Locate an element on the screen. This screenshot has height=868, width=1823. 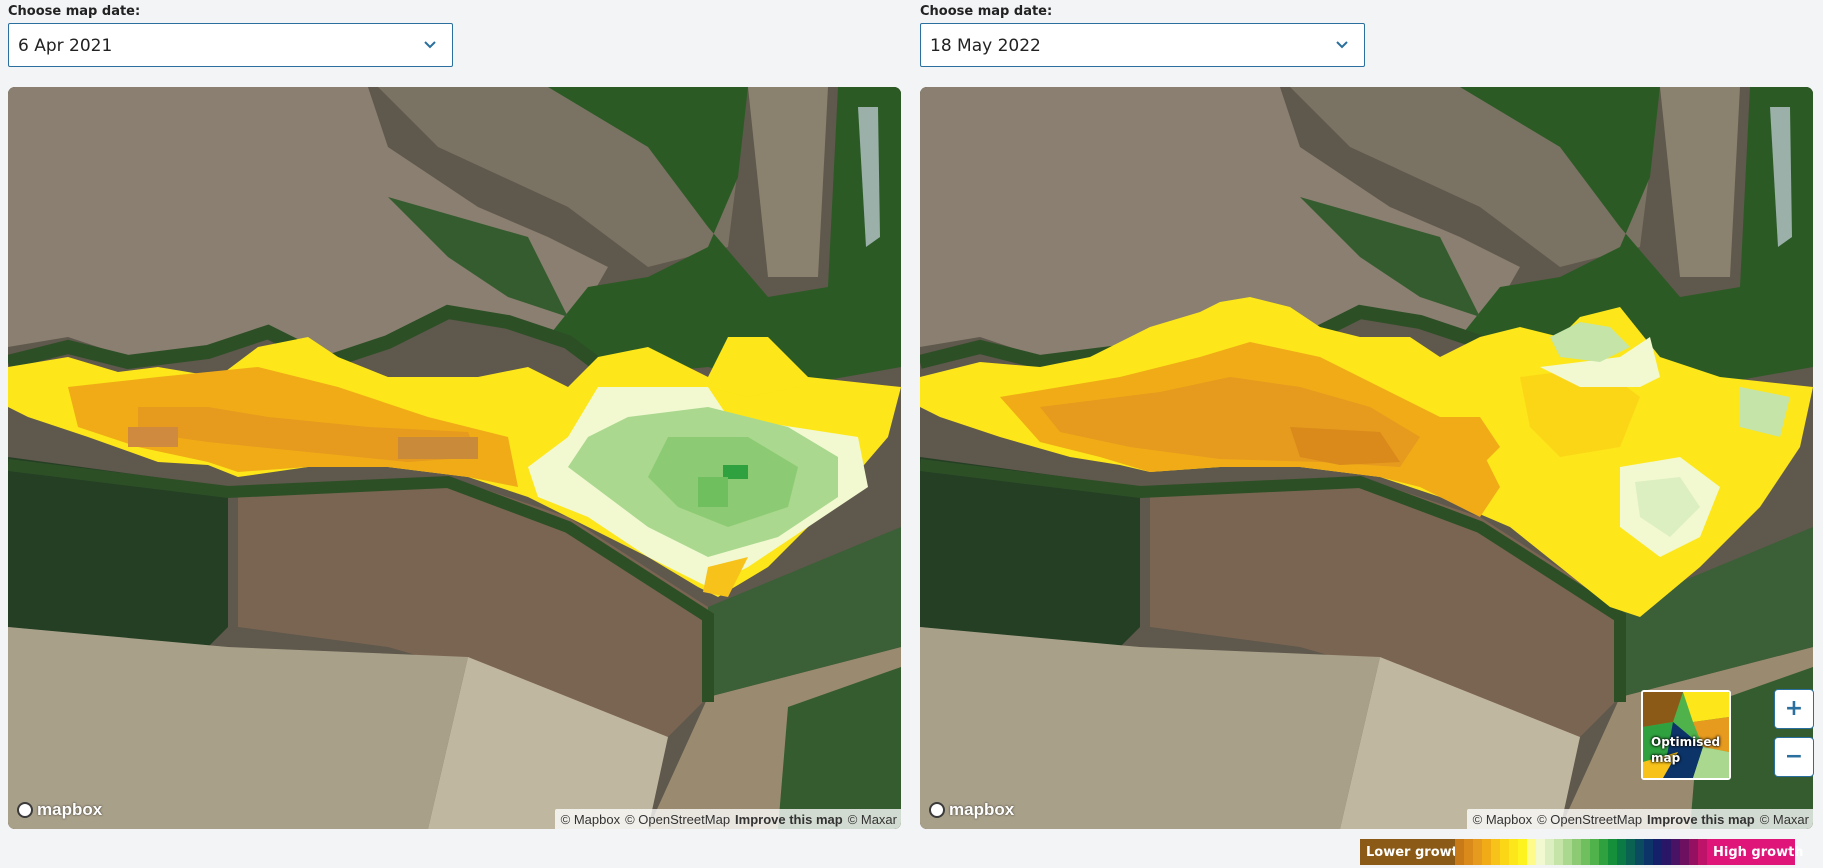
optimised-map-toggle: Optimised map is located at coordinates (1686, 735).